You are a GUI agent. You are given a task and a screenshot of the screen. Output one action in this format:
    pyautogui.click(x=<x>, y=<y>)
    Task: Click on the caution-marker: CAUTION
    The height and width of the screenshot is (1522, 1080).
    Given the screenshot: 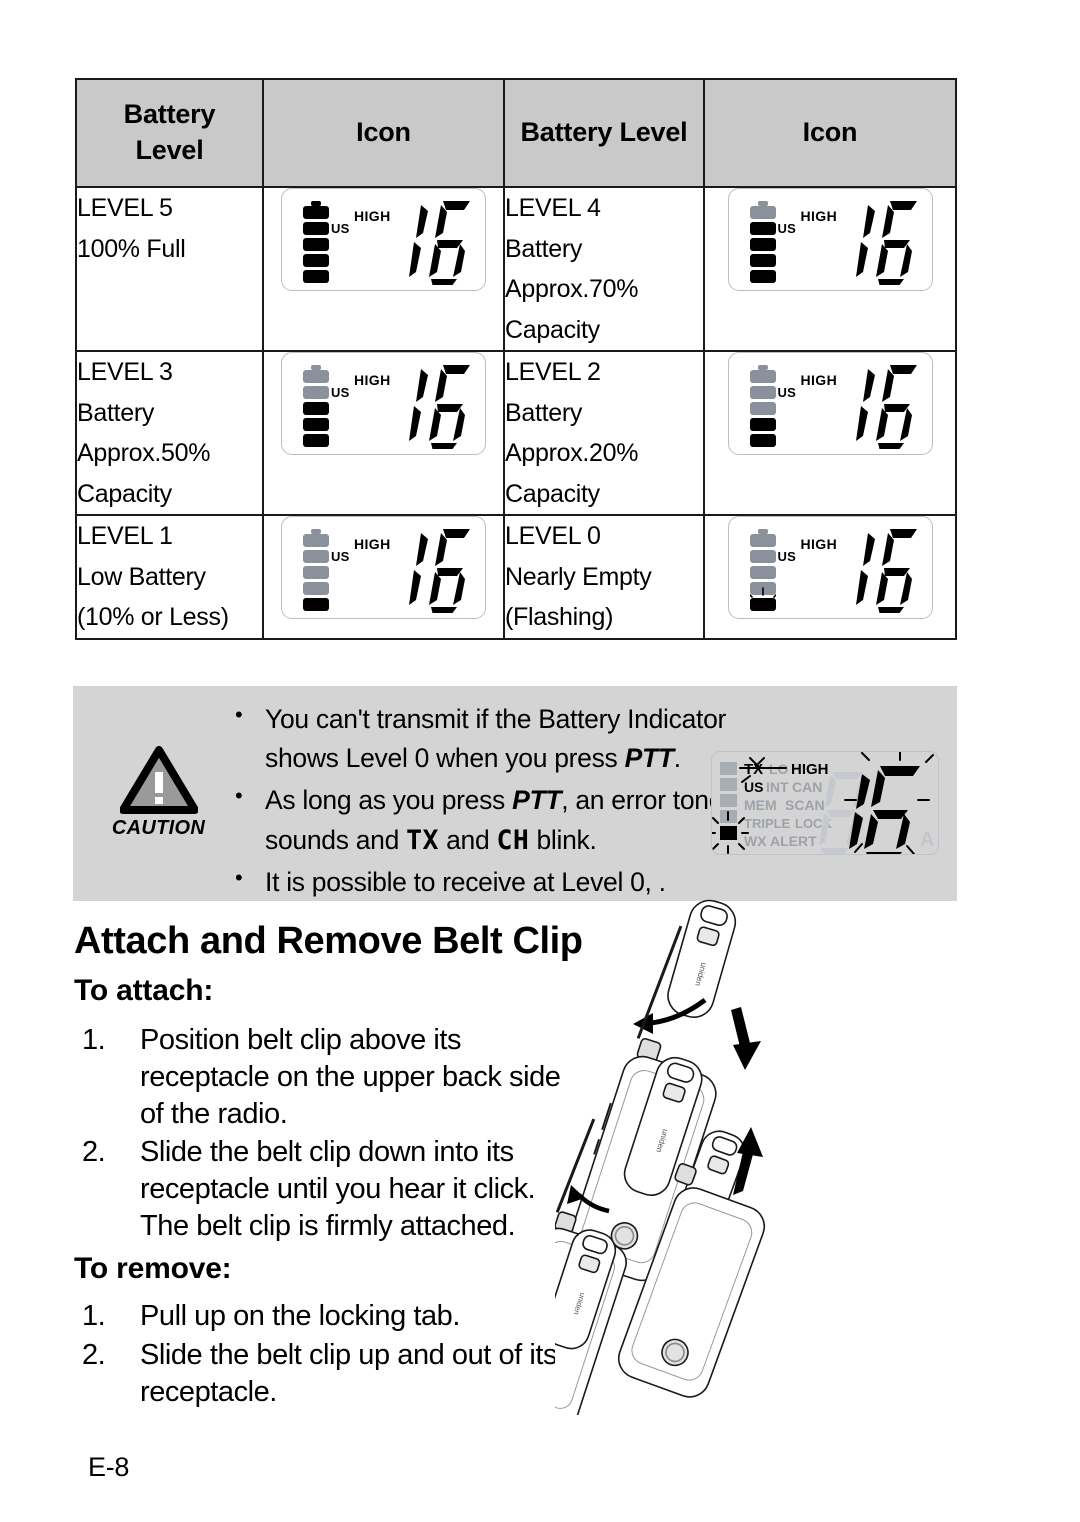 What is the action you would take?
    pyautogui.click(x=158, y=793)
    